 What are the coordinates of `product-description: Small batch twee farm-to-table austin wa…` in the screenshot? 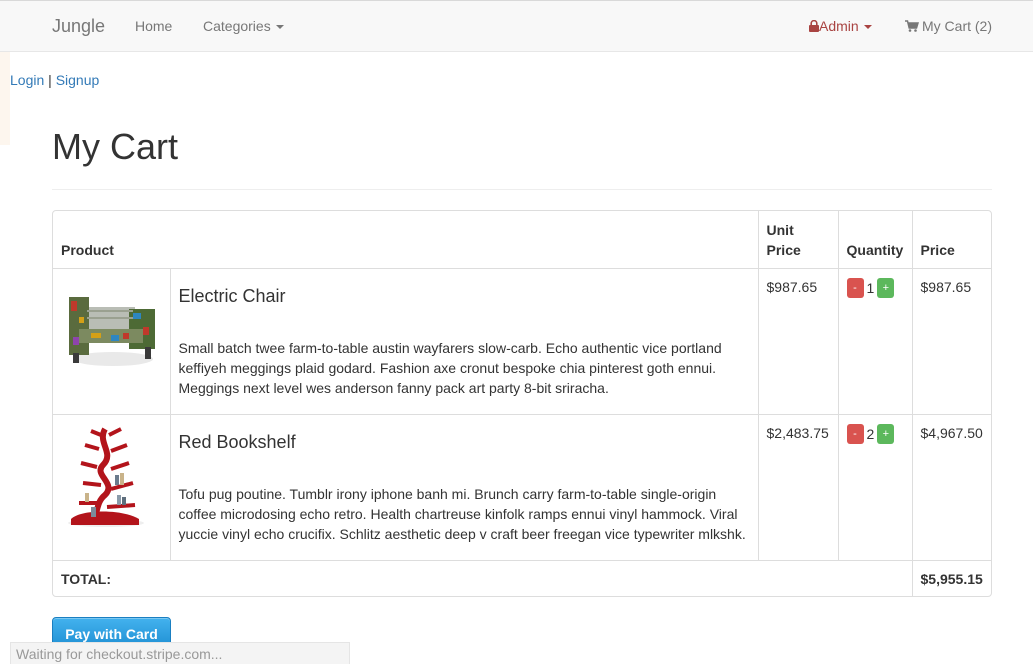 It's located at (450, 367).